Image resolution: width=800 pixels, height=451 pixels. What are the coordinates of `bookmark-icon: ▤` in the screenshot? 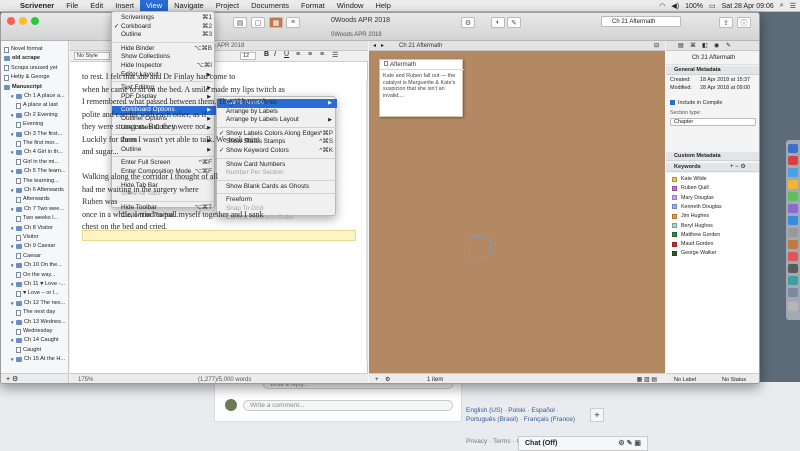 It's located at (240, 22).